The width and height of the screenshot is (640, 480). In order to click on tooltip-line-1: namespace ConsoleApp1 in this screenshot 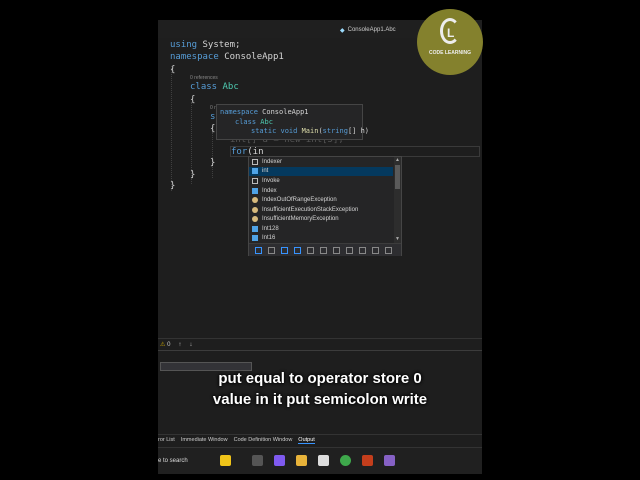, I will do `click(264, 112)`.